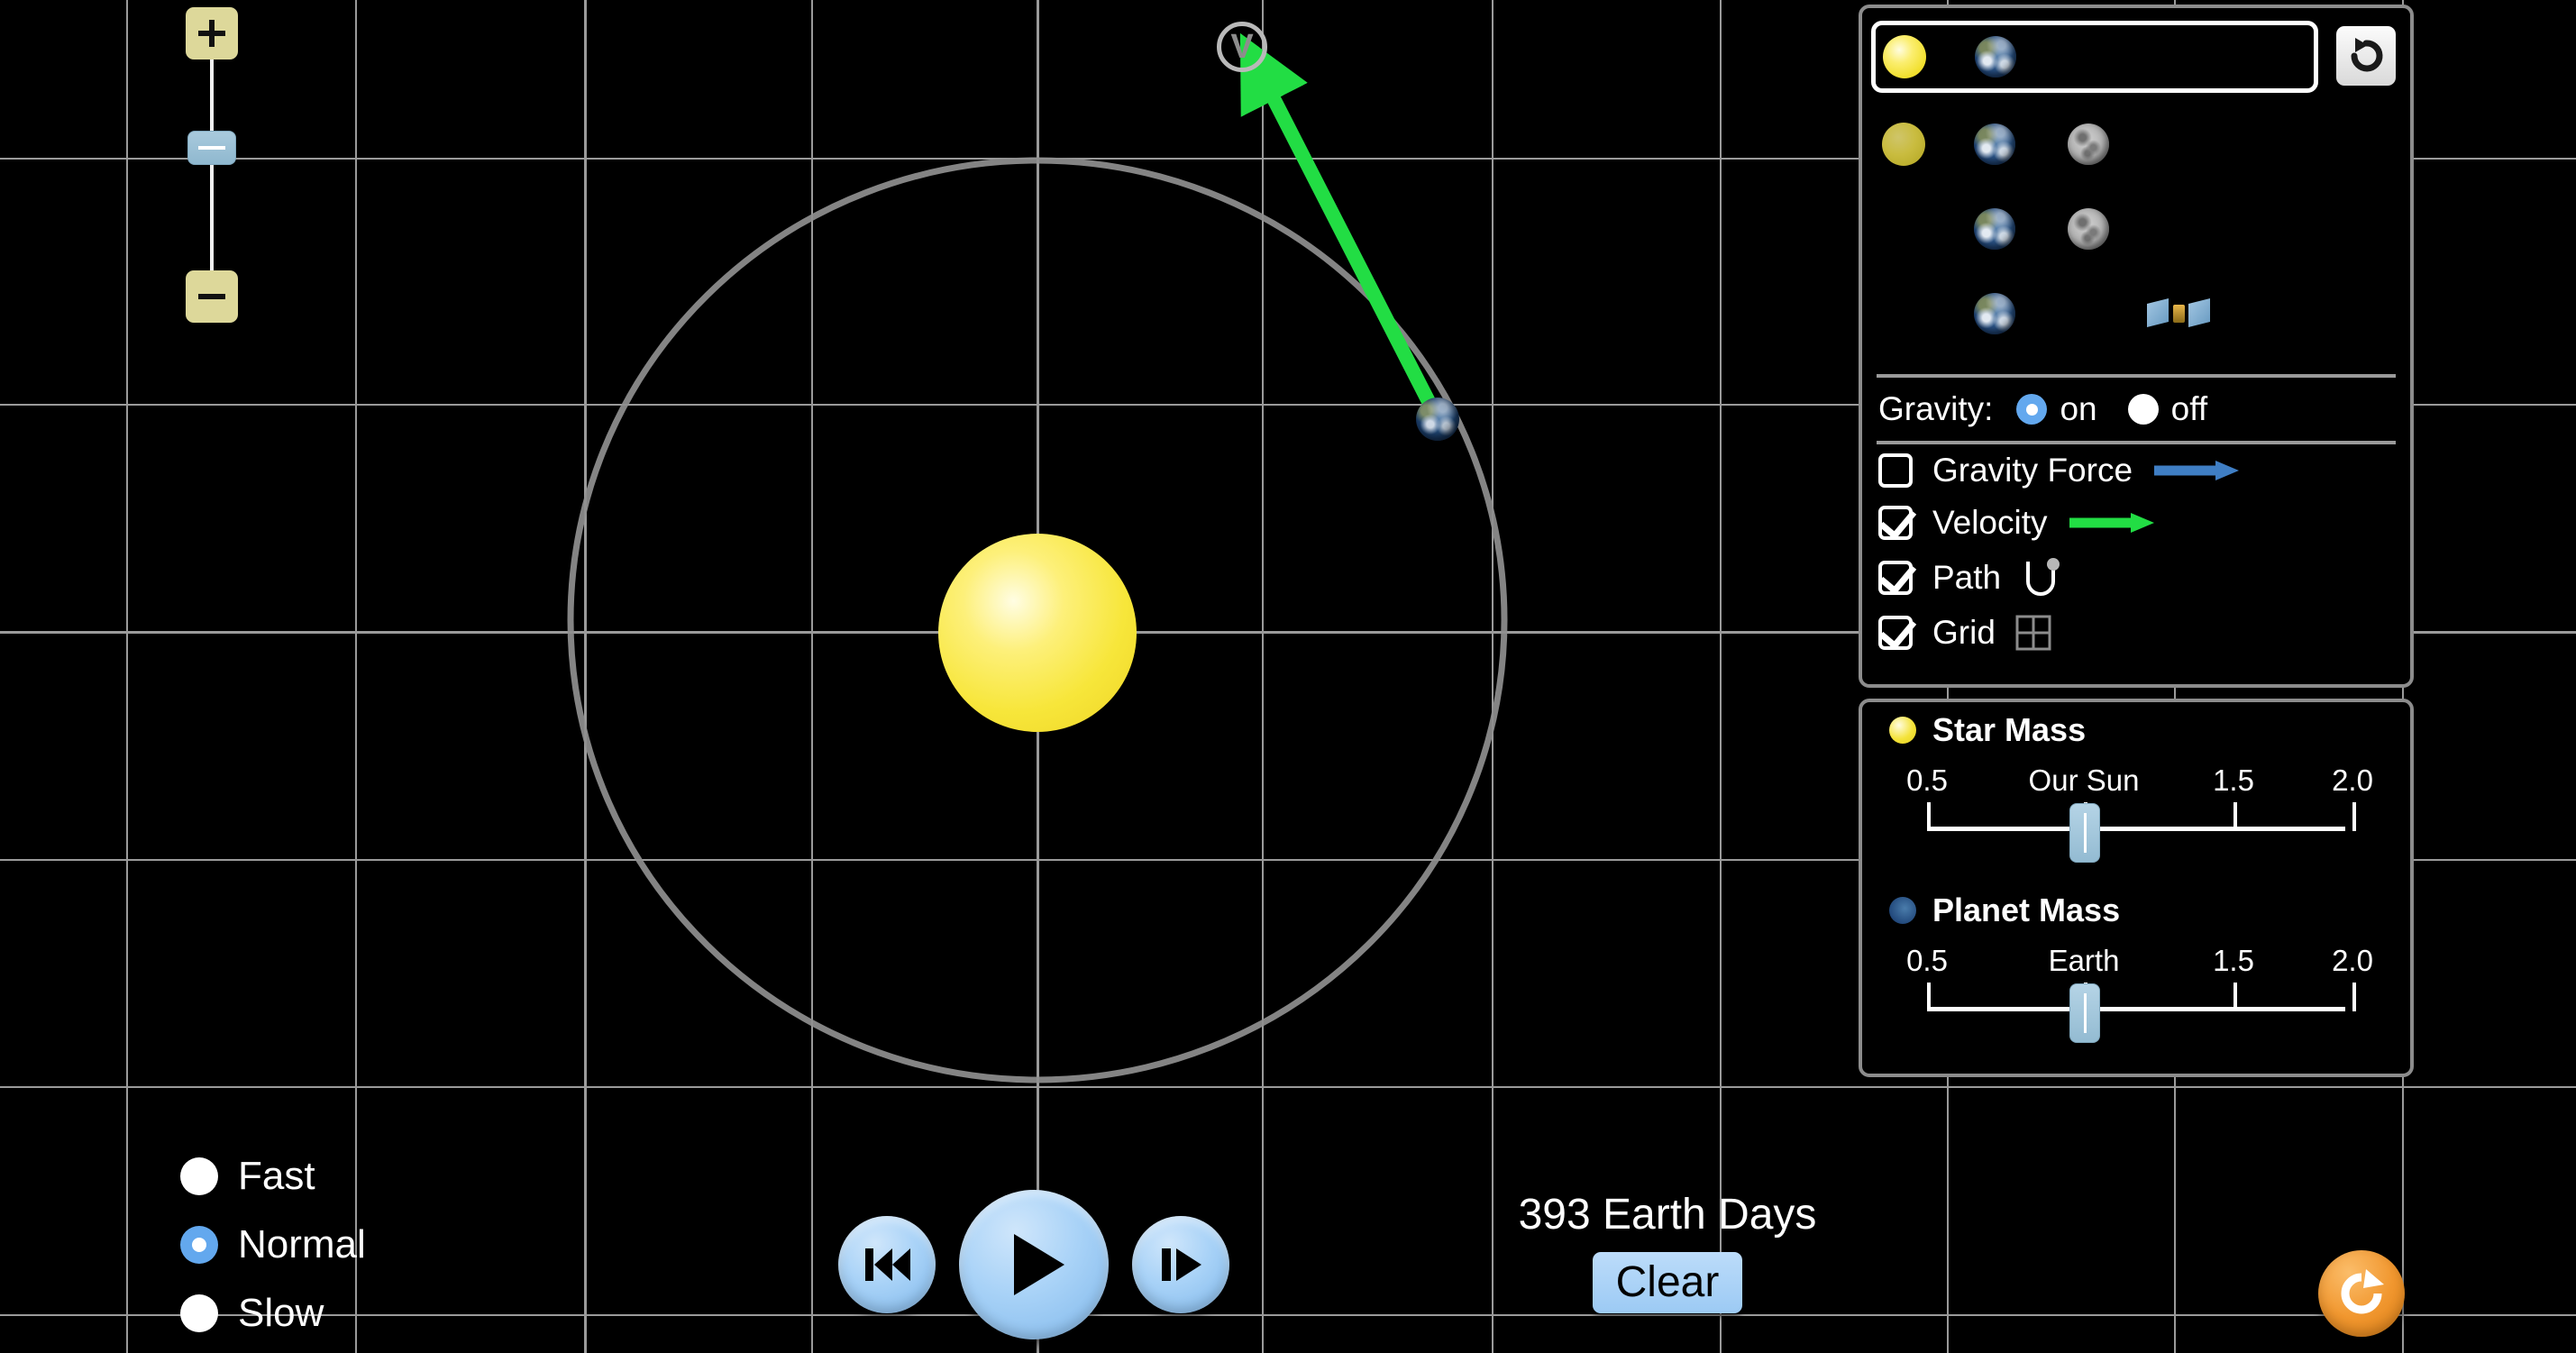 This screenshot has width=2576, height=1353. I want to click on plus-icon-vertical, so click(212, 33).